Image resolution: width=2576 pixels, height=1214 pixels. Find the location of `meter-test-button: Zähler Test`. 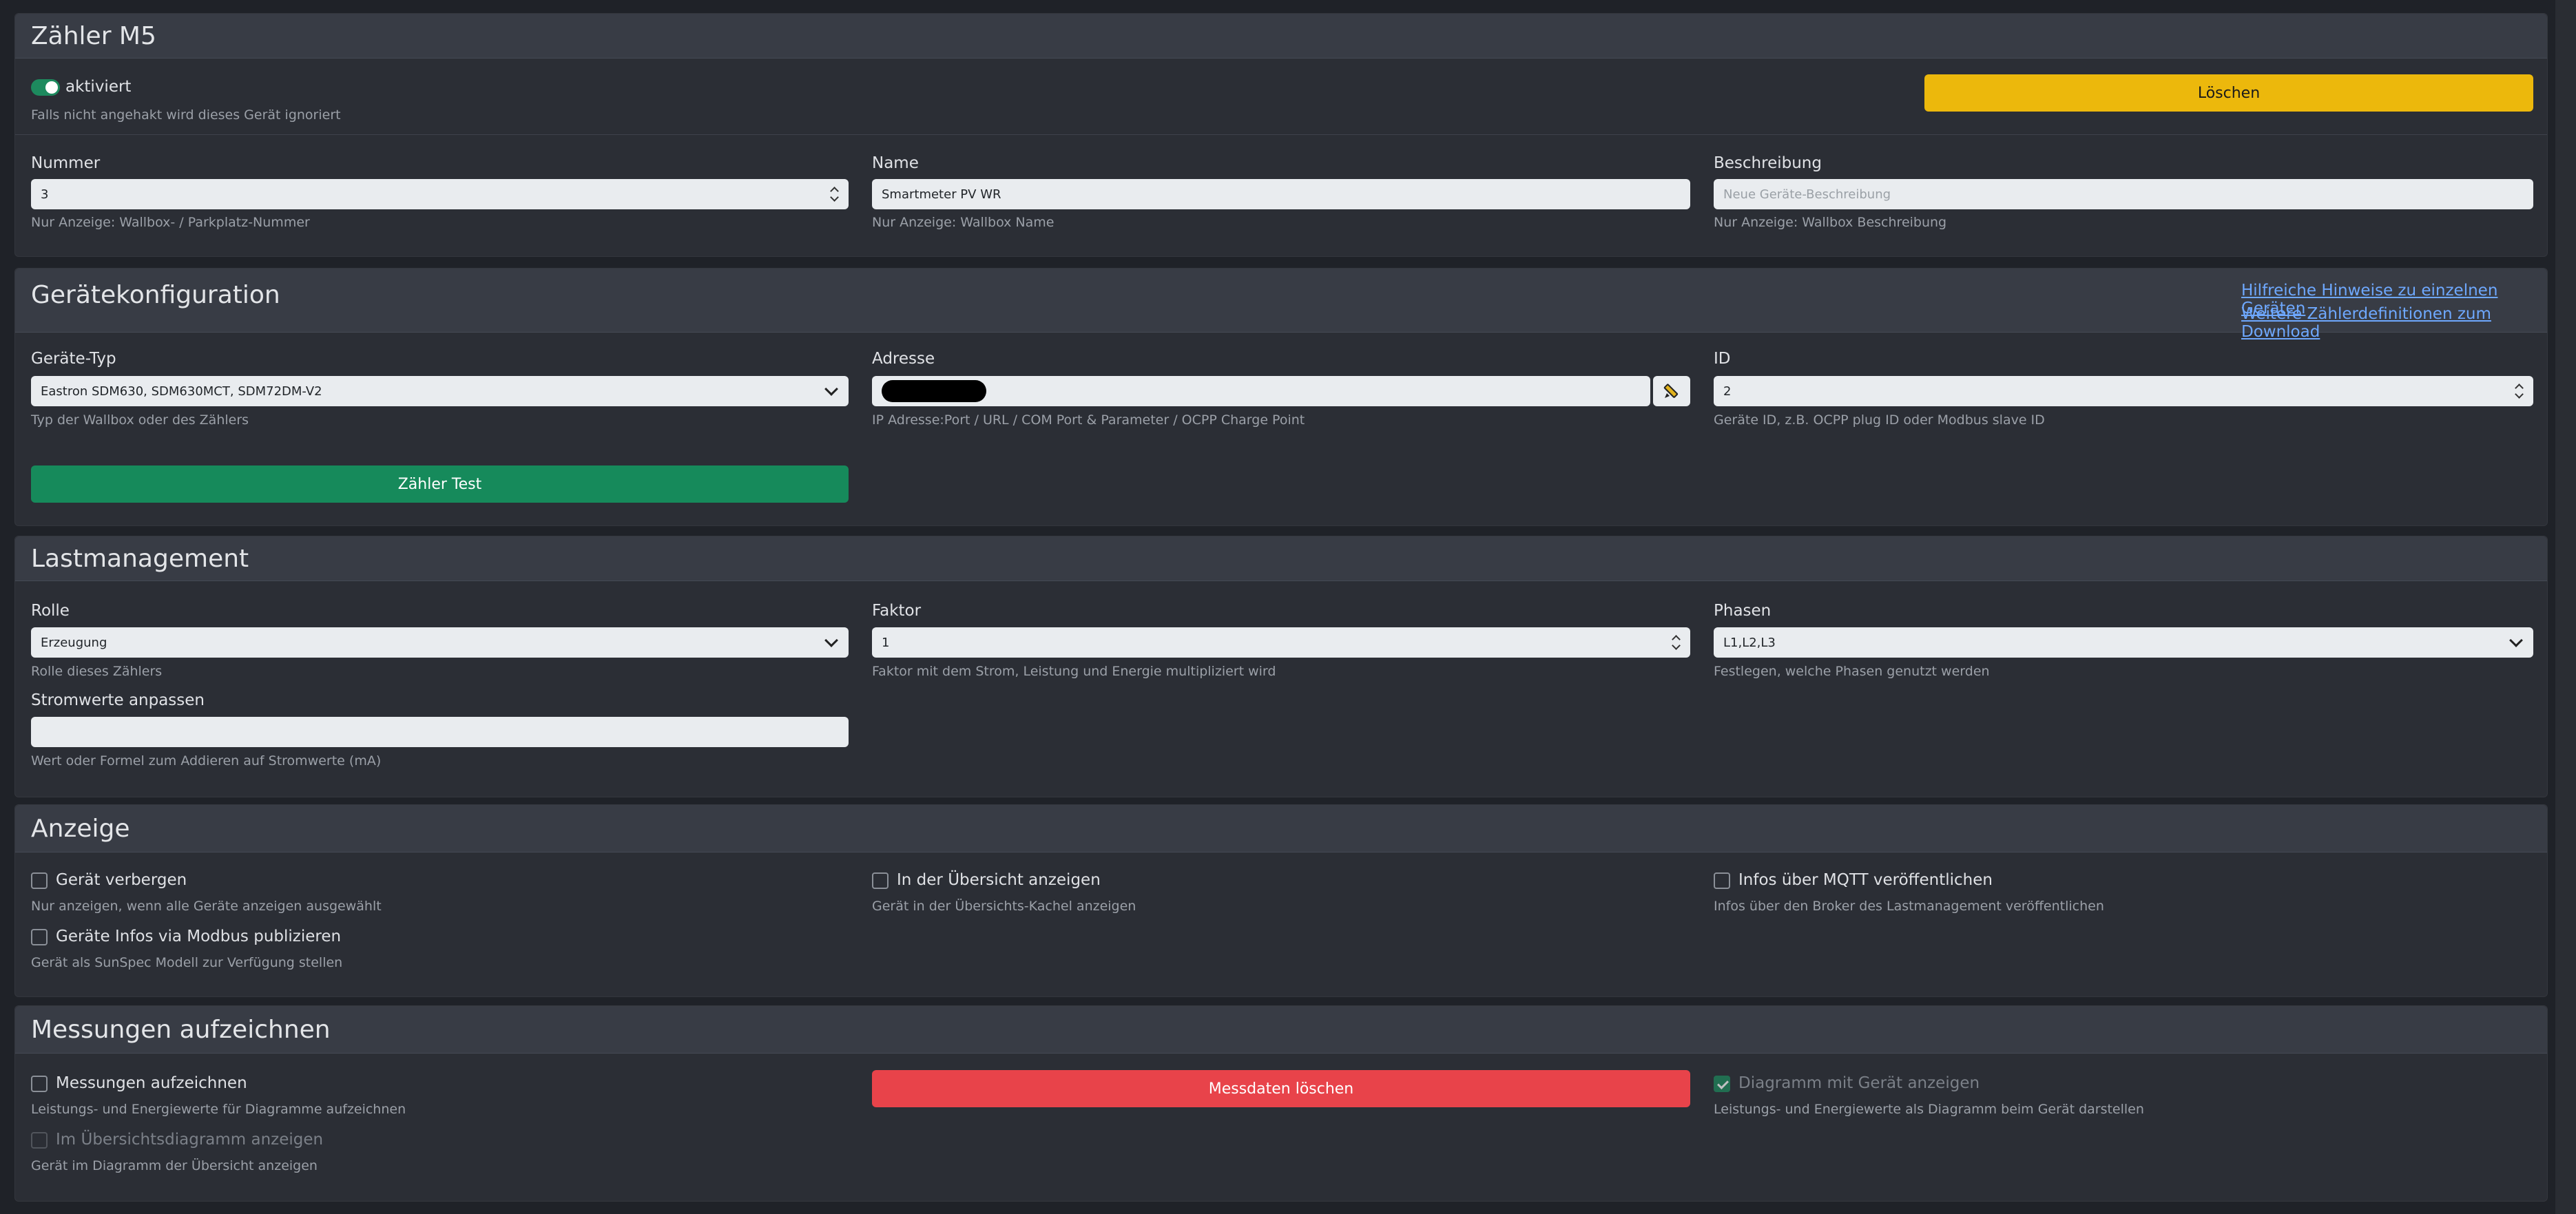

meter-test-button: Zähler Test is located at coordinates (440, 484).